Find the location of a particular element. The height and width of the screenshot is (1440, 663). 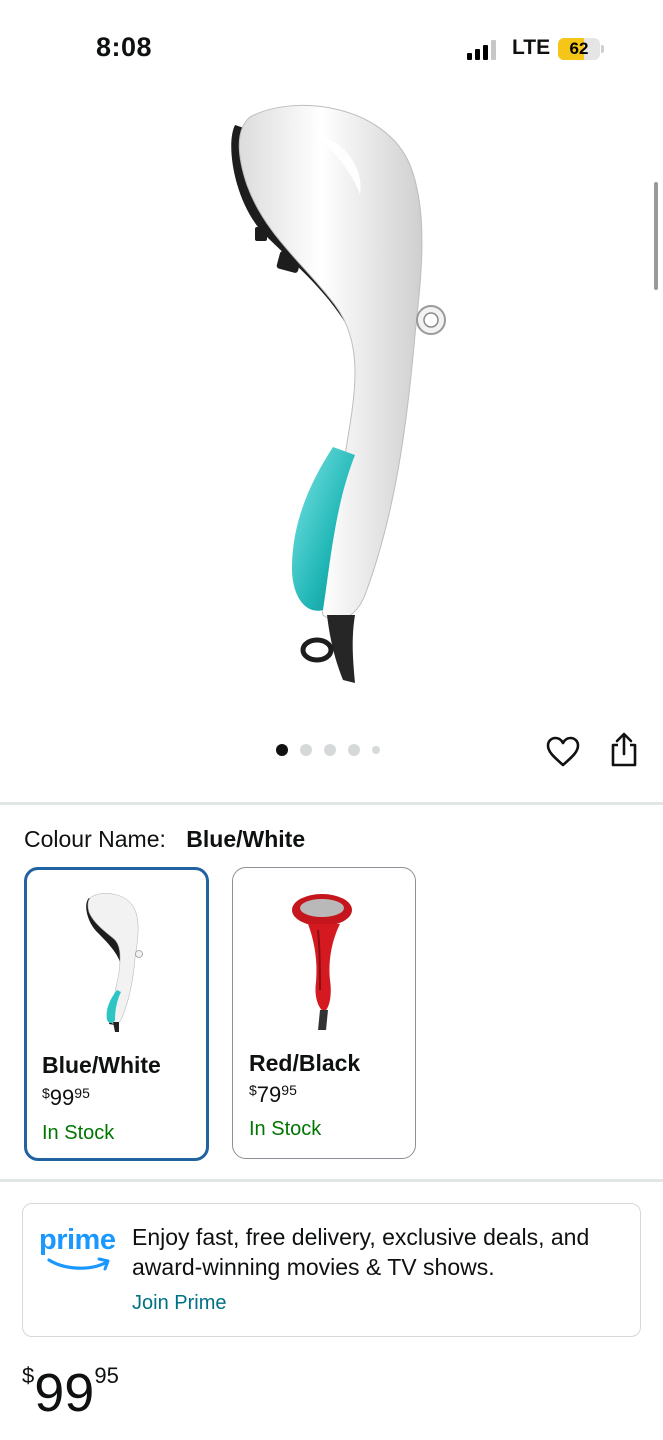

variant-price: $7995 is located at coordinates (273, 1094).